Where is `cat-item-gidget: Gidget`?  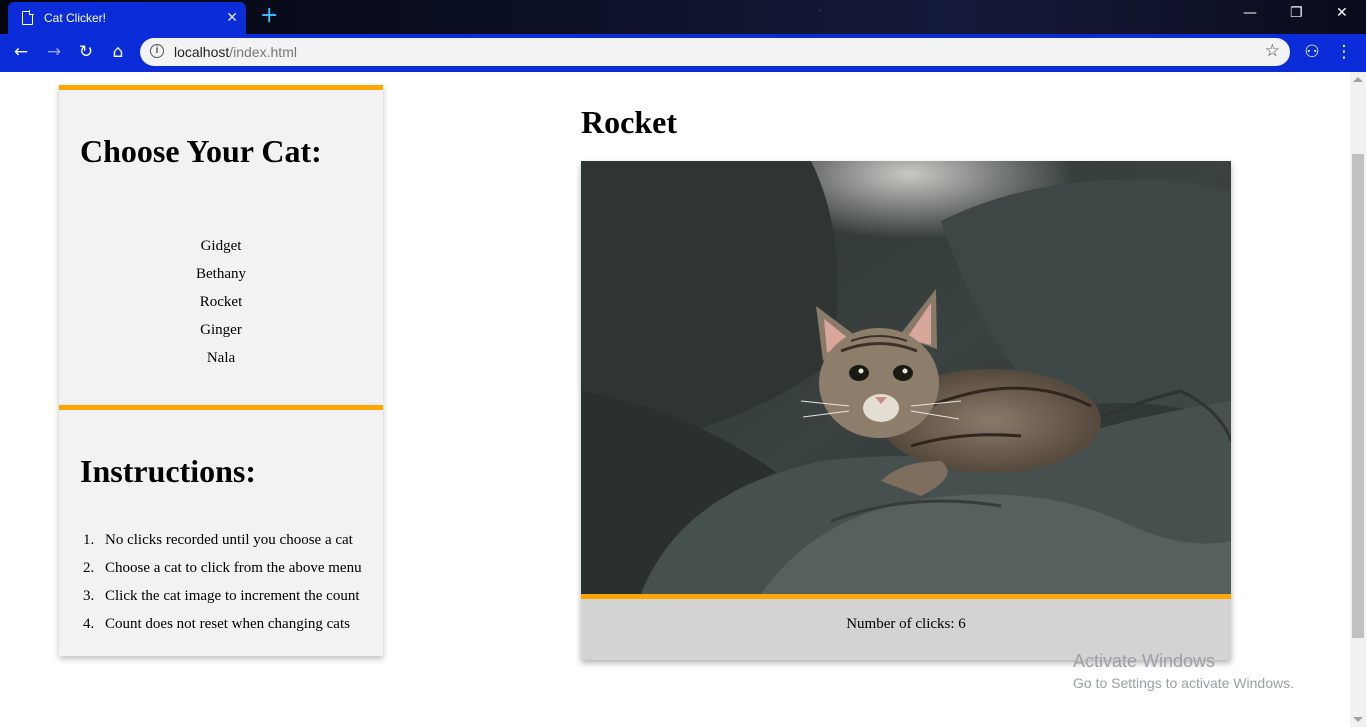
cat-item-gidget: Gidget is located at coordinates (221, 246).